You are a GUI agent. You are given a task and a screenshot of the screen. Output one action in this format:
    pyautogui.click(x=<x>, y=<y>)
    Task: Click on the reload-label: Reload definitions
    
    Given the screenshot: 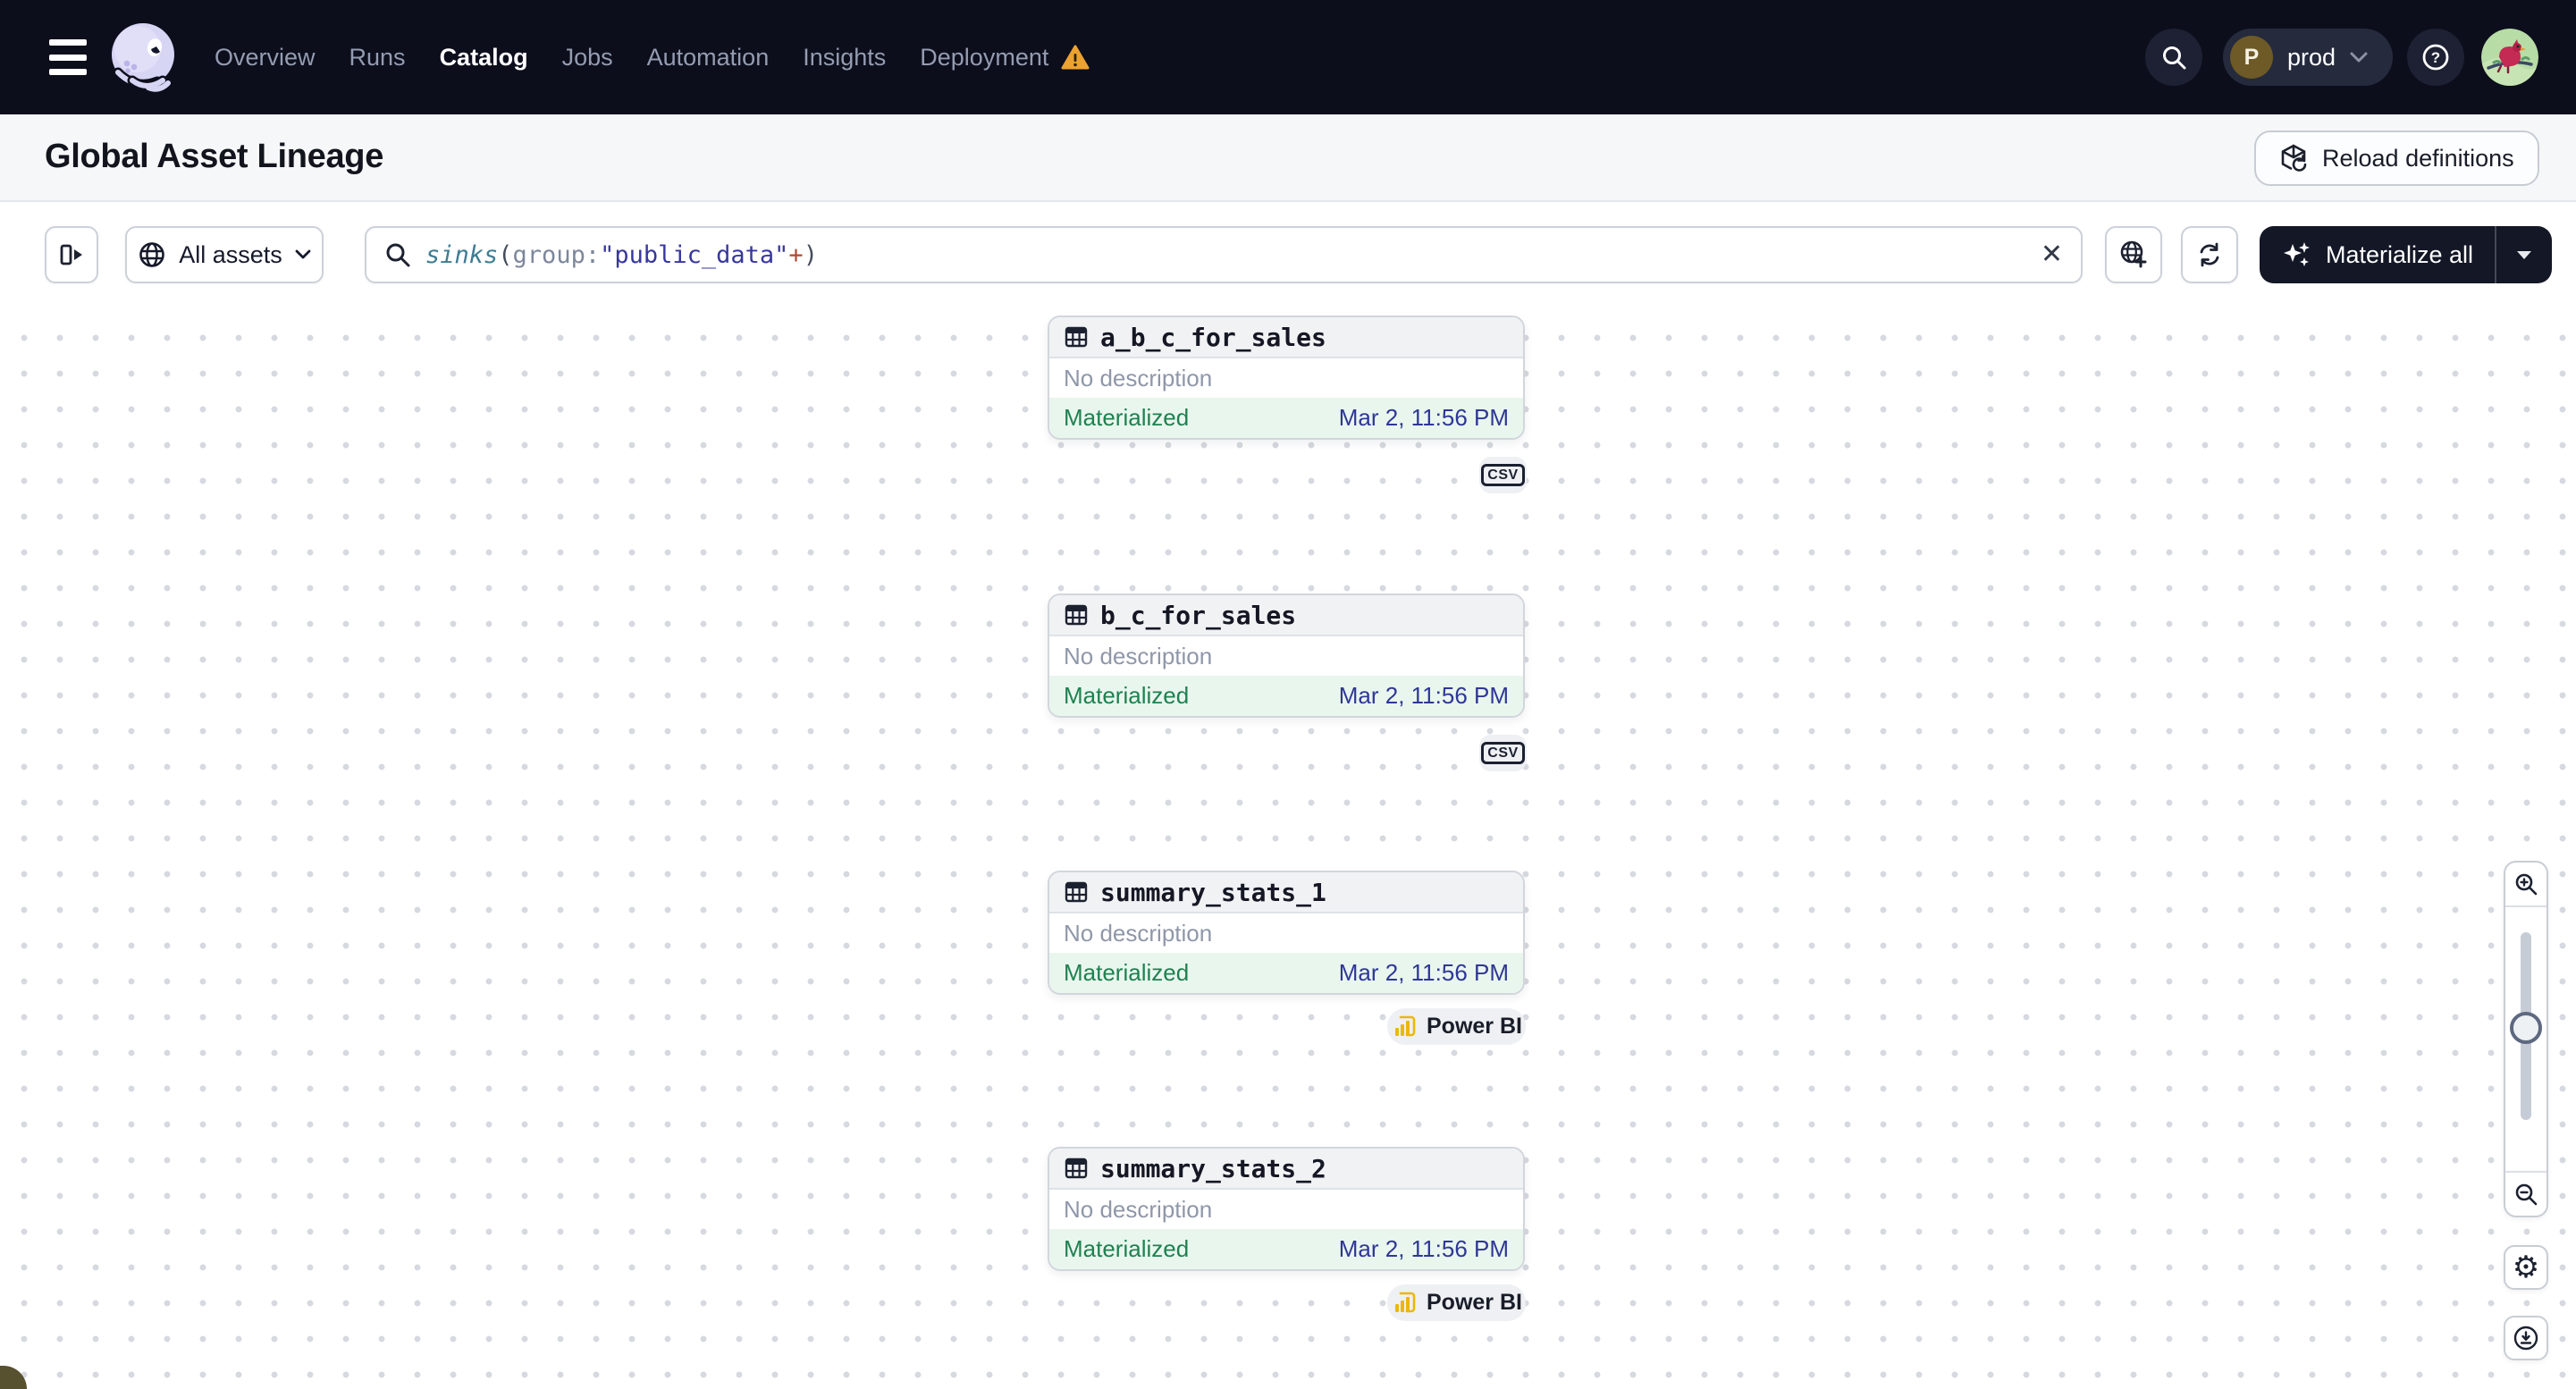 What is the action you would take?
    pyautogui.click(x=2418, y=158)
    